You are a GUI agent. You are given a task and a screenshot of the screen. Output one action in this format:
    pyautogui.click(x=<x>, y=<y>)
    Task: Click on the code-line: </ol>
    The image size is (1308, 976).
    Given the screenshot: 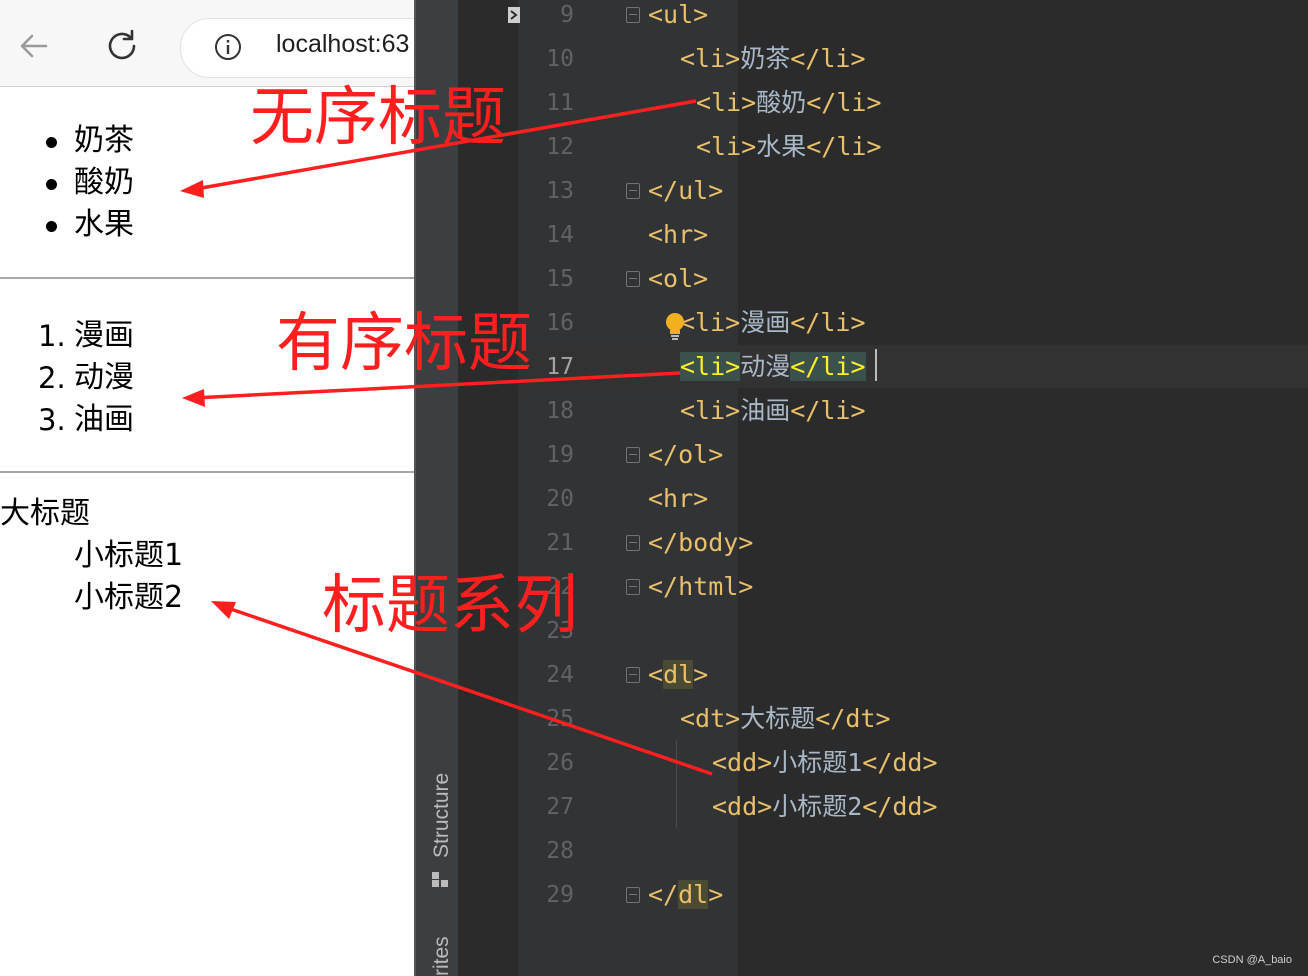 What is the action you would take?
    pyautogui.click(x=685, y=455)
    